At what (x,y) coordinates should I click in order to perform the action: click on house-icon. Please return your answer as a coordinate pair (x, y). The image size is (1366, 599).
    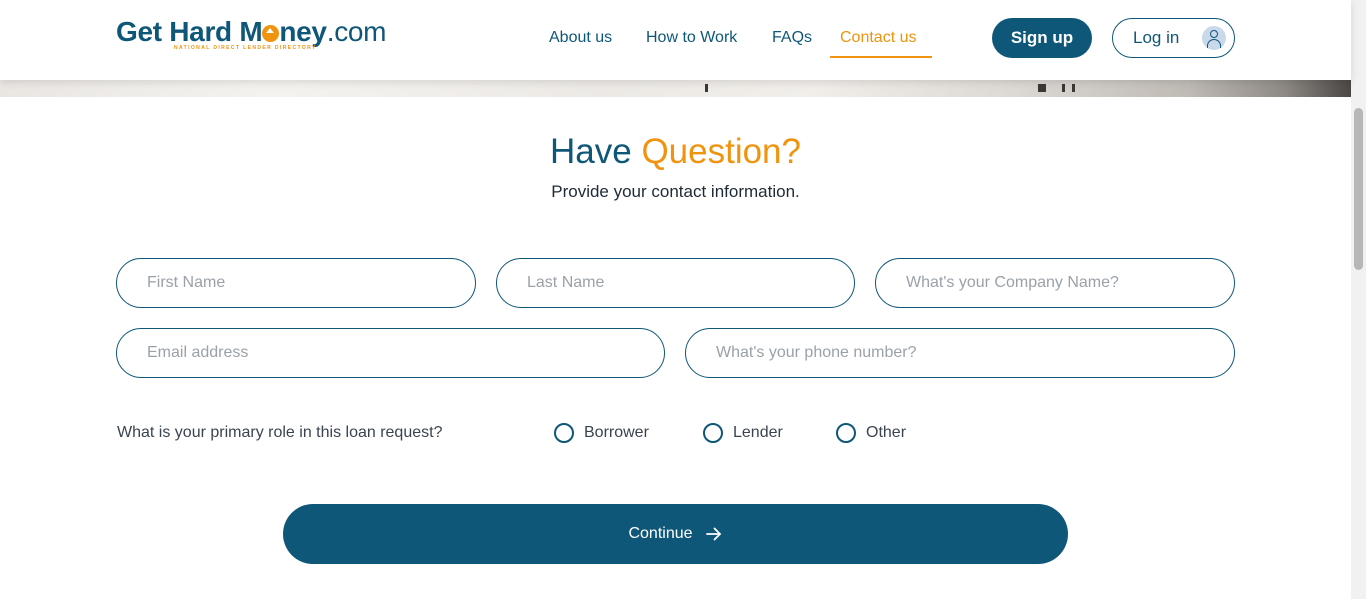
    Looking at the image, I should click on (271, 33).